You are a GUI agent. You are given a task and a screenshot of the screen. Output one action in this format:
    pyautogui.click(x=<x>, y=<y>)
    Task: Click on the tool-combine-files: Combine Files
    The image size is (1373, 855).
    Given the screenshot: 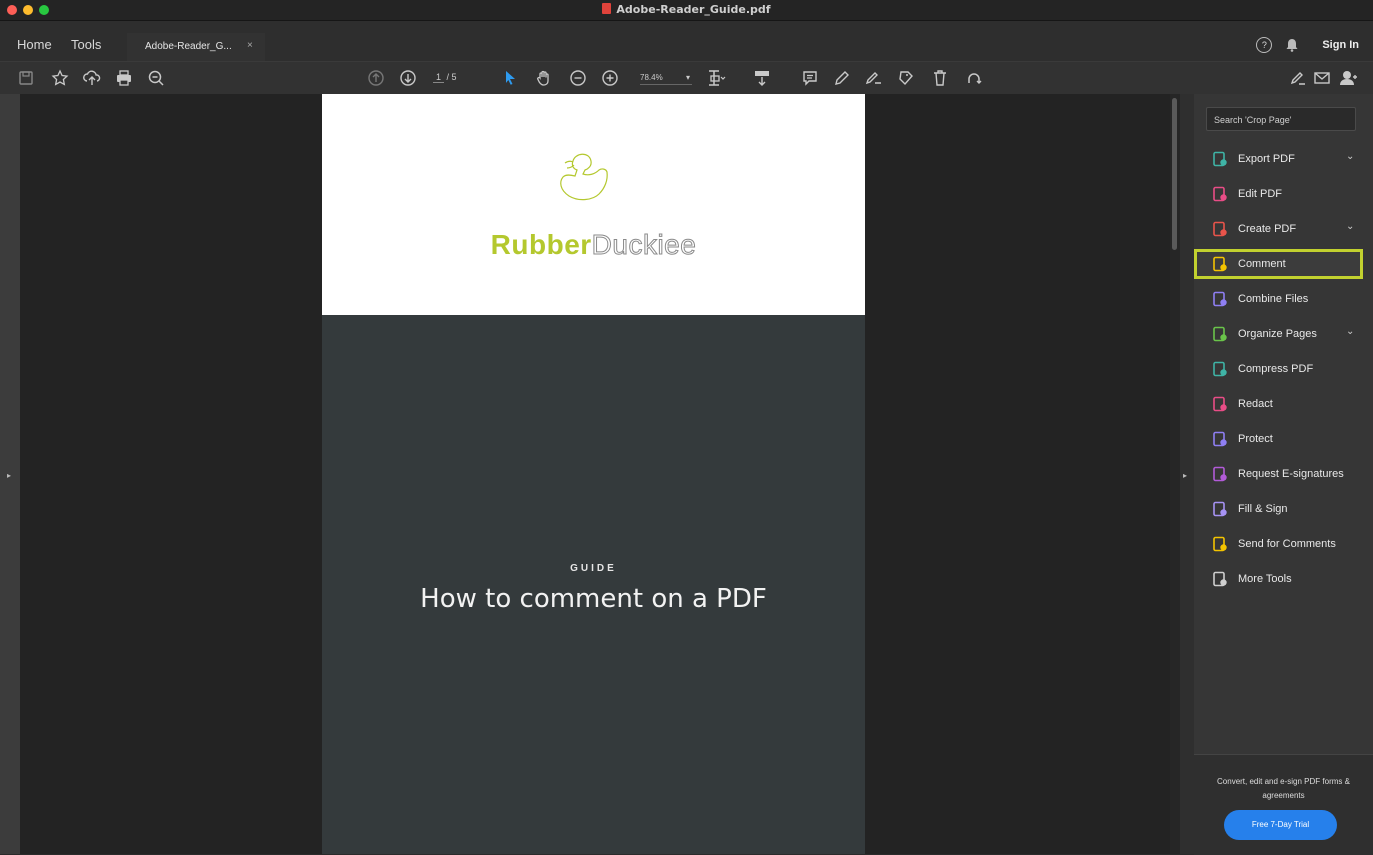 What is the action you would take?
    pyautogui.click(x=1283, y=299)
    